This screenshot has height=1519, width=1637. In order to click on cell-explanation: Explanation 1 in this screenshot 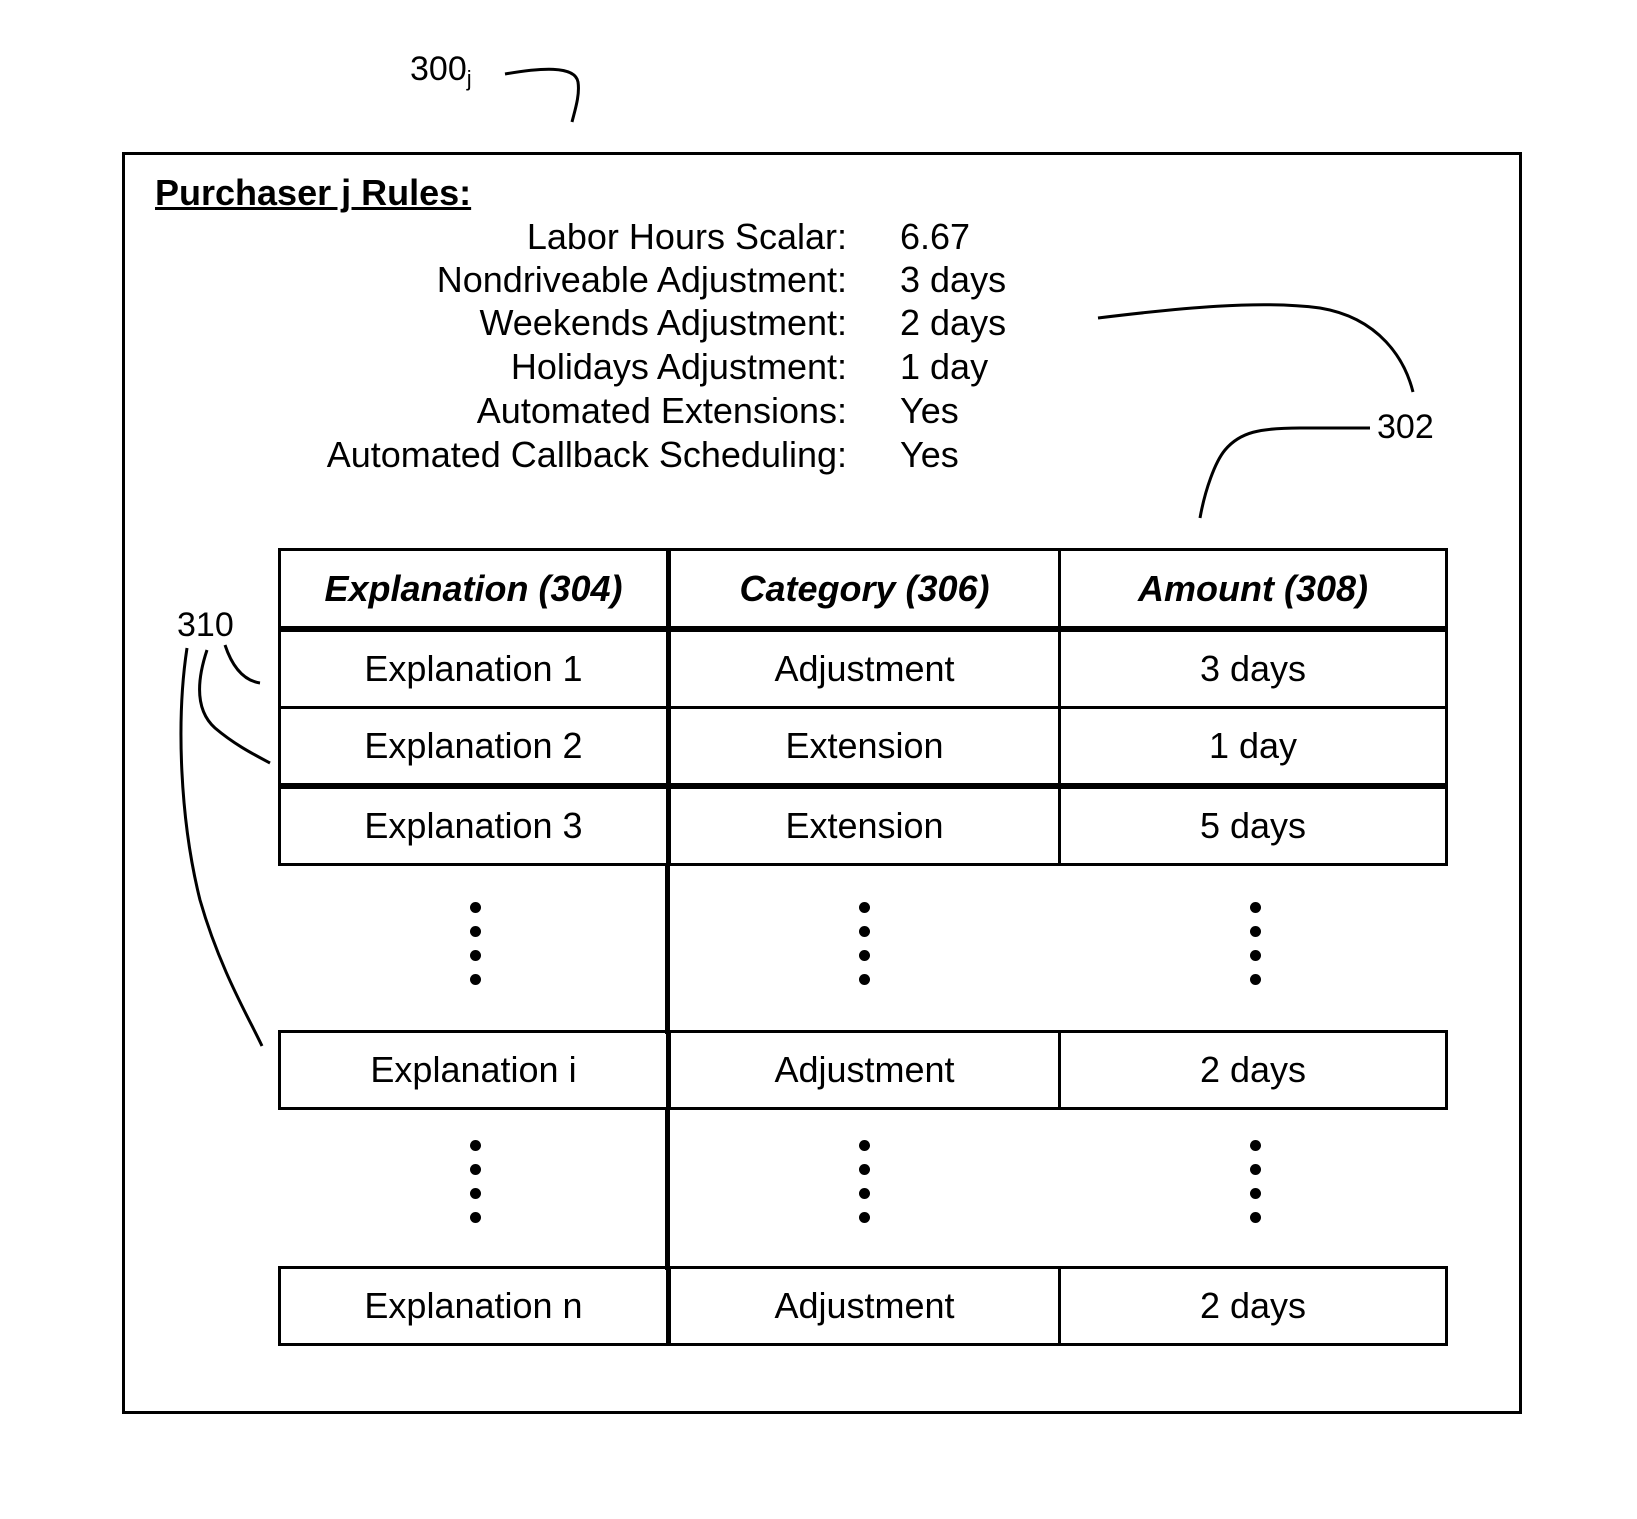, I will do `click(476, 669)`.